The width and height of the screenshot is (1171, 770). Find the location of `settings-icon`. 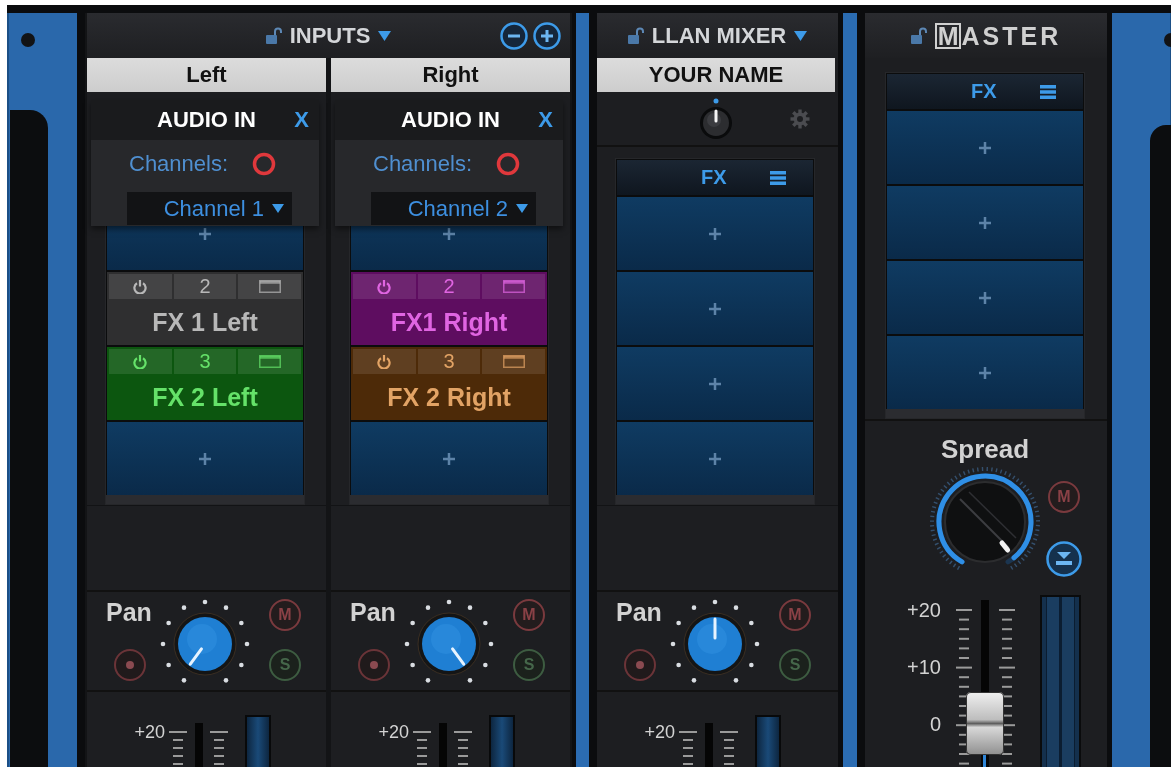

settings-icon is located at coordinates (800, 118).